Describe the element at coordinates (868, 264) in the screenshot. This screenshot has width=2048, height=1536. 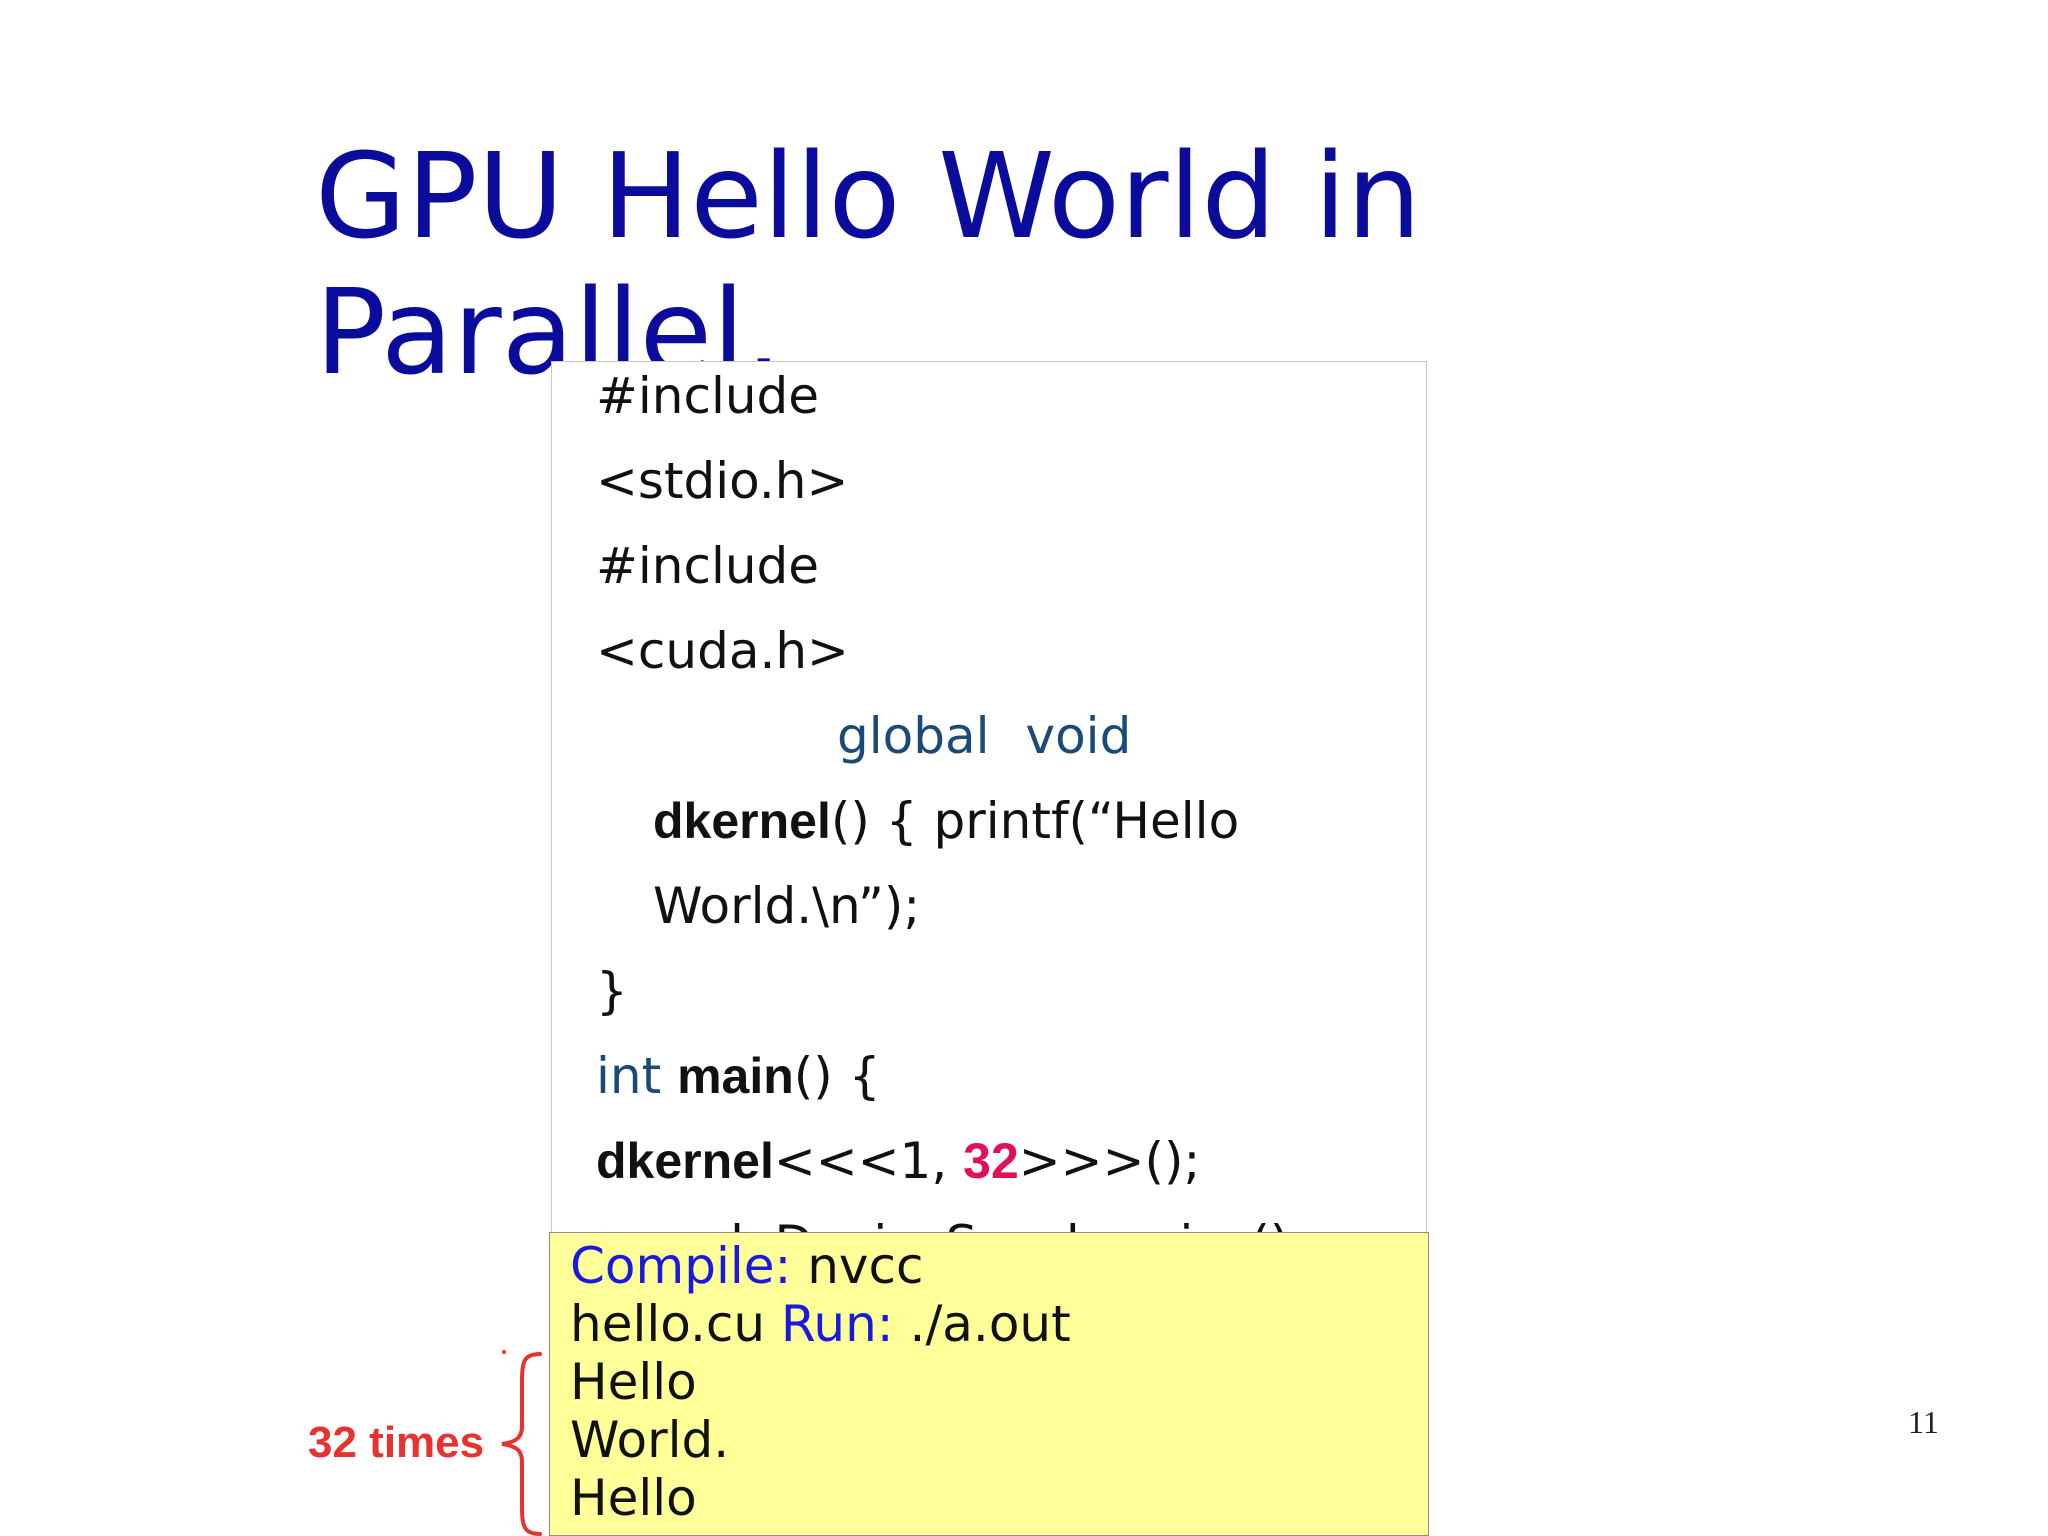
I see `slide-title: GPU Hello World in Parallel.` at that location.